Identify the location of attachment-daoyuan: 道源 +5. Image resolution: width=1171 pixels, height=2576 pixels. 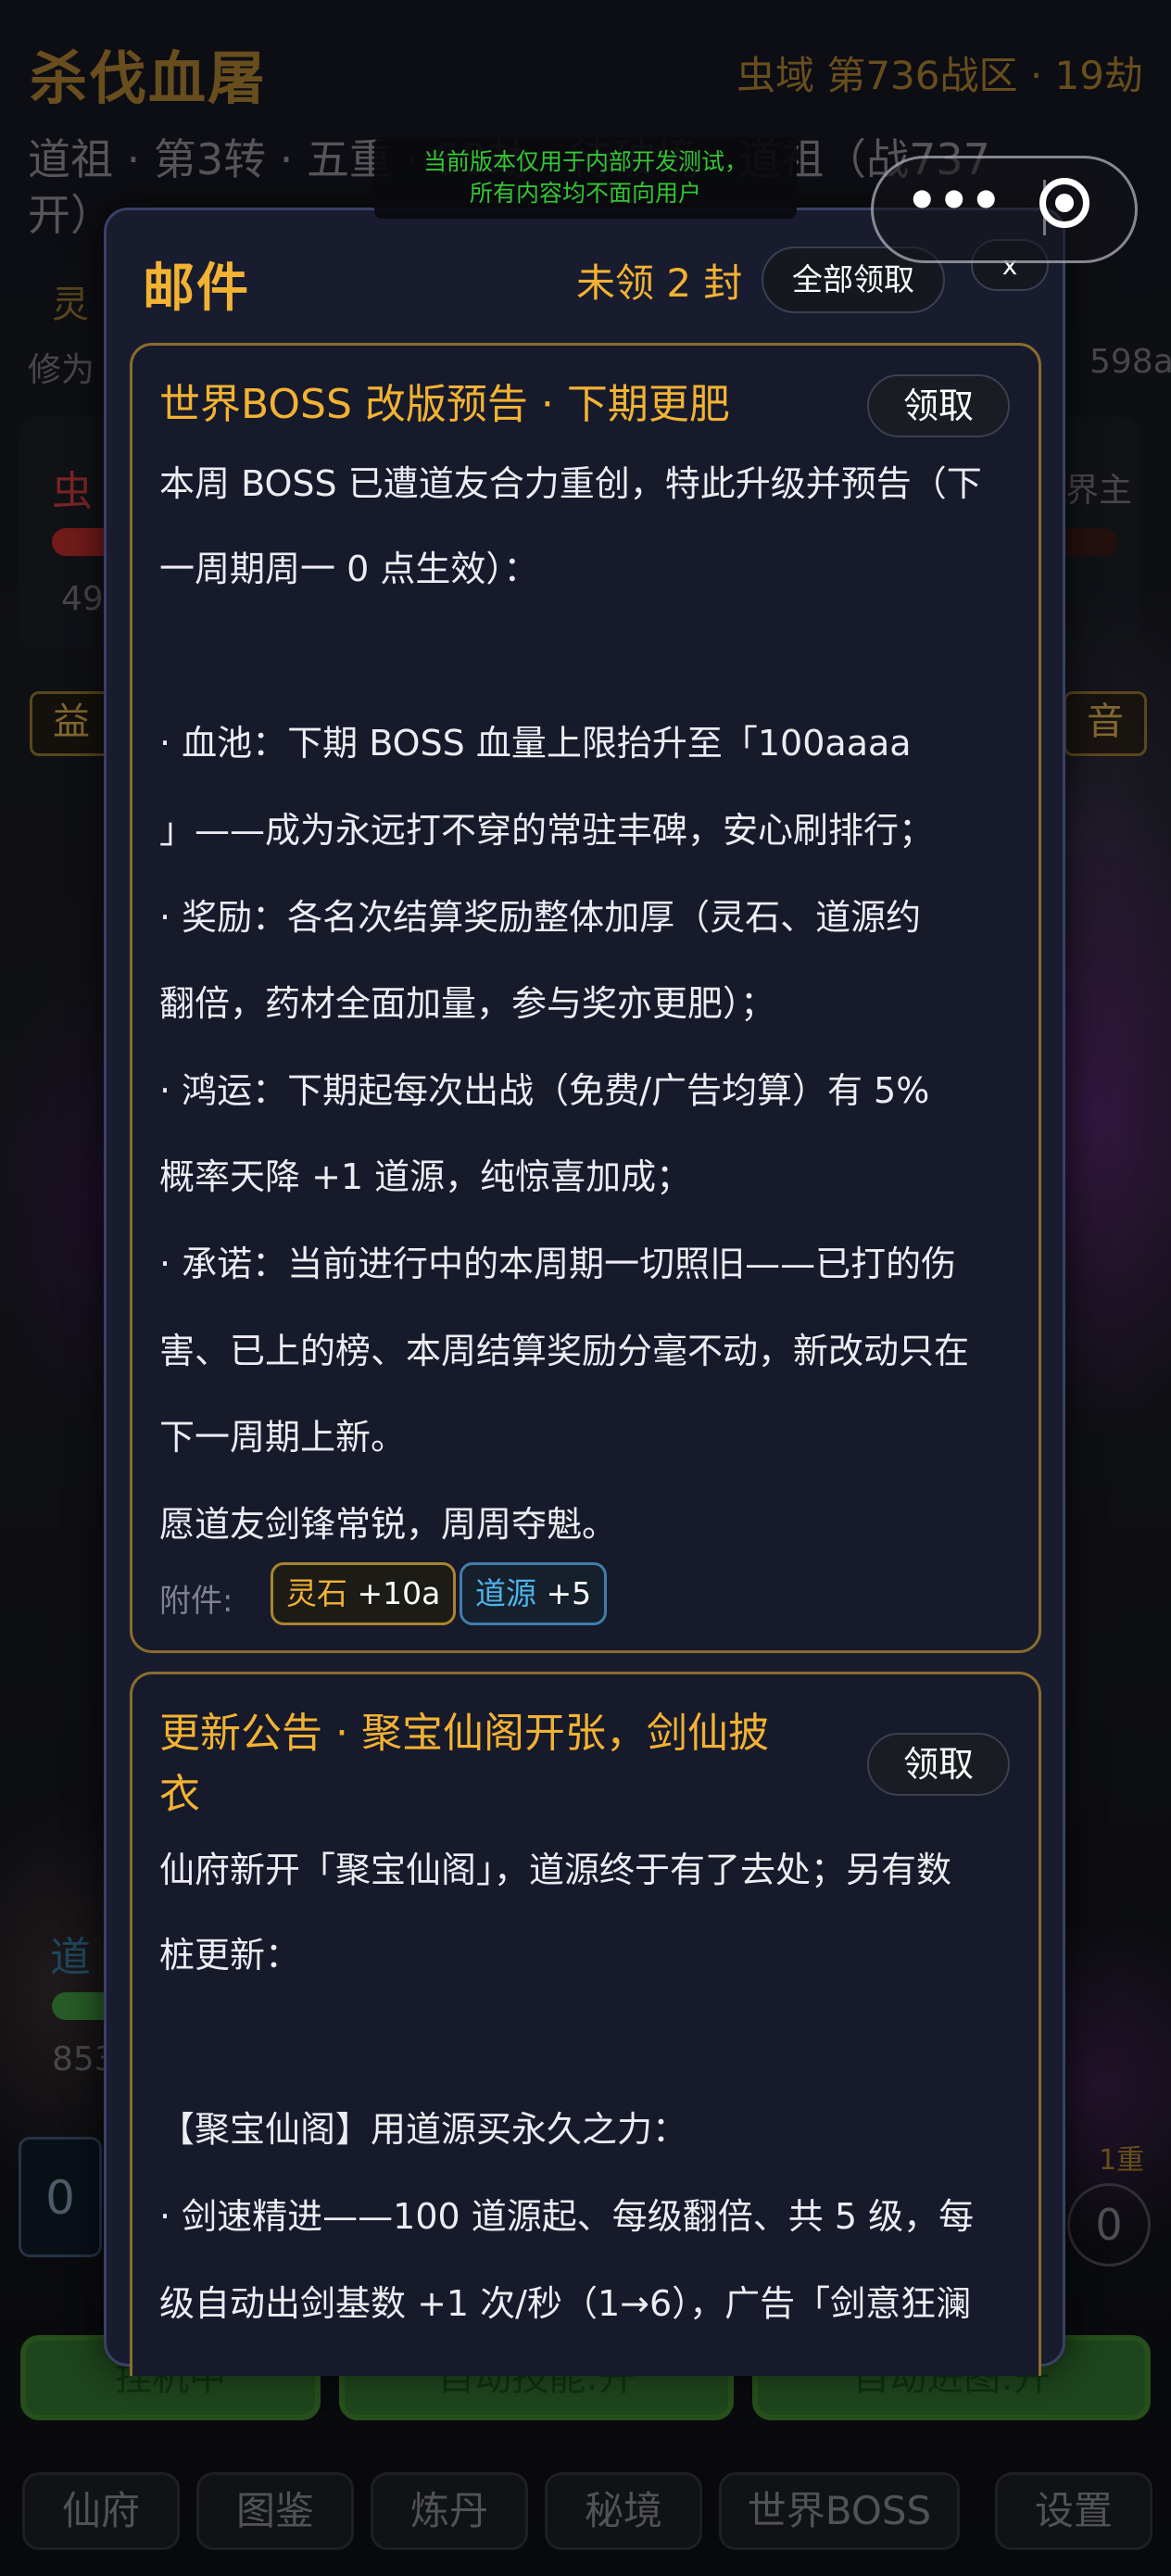
(534, 1593).